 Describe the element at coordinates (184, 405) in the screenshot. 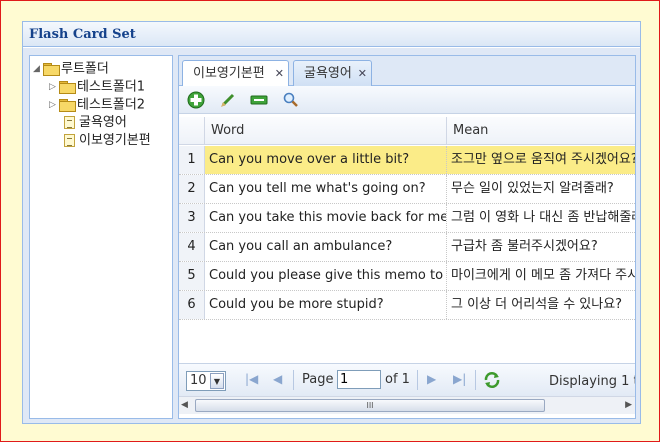

I see `scroll-left-icon: ◀` at that location.